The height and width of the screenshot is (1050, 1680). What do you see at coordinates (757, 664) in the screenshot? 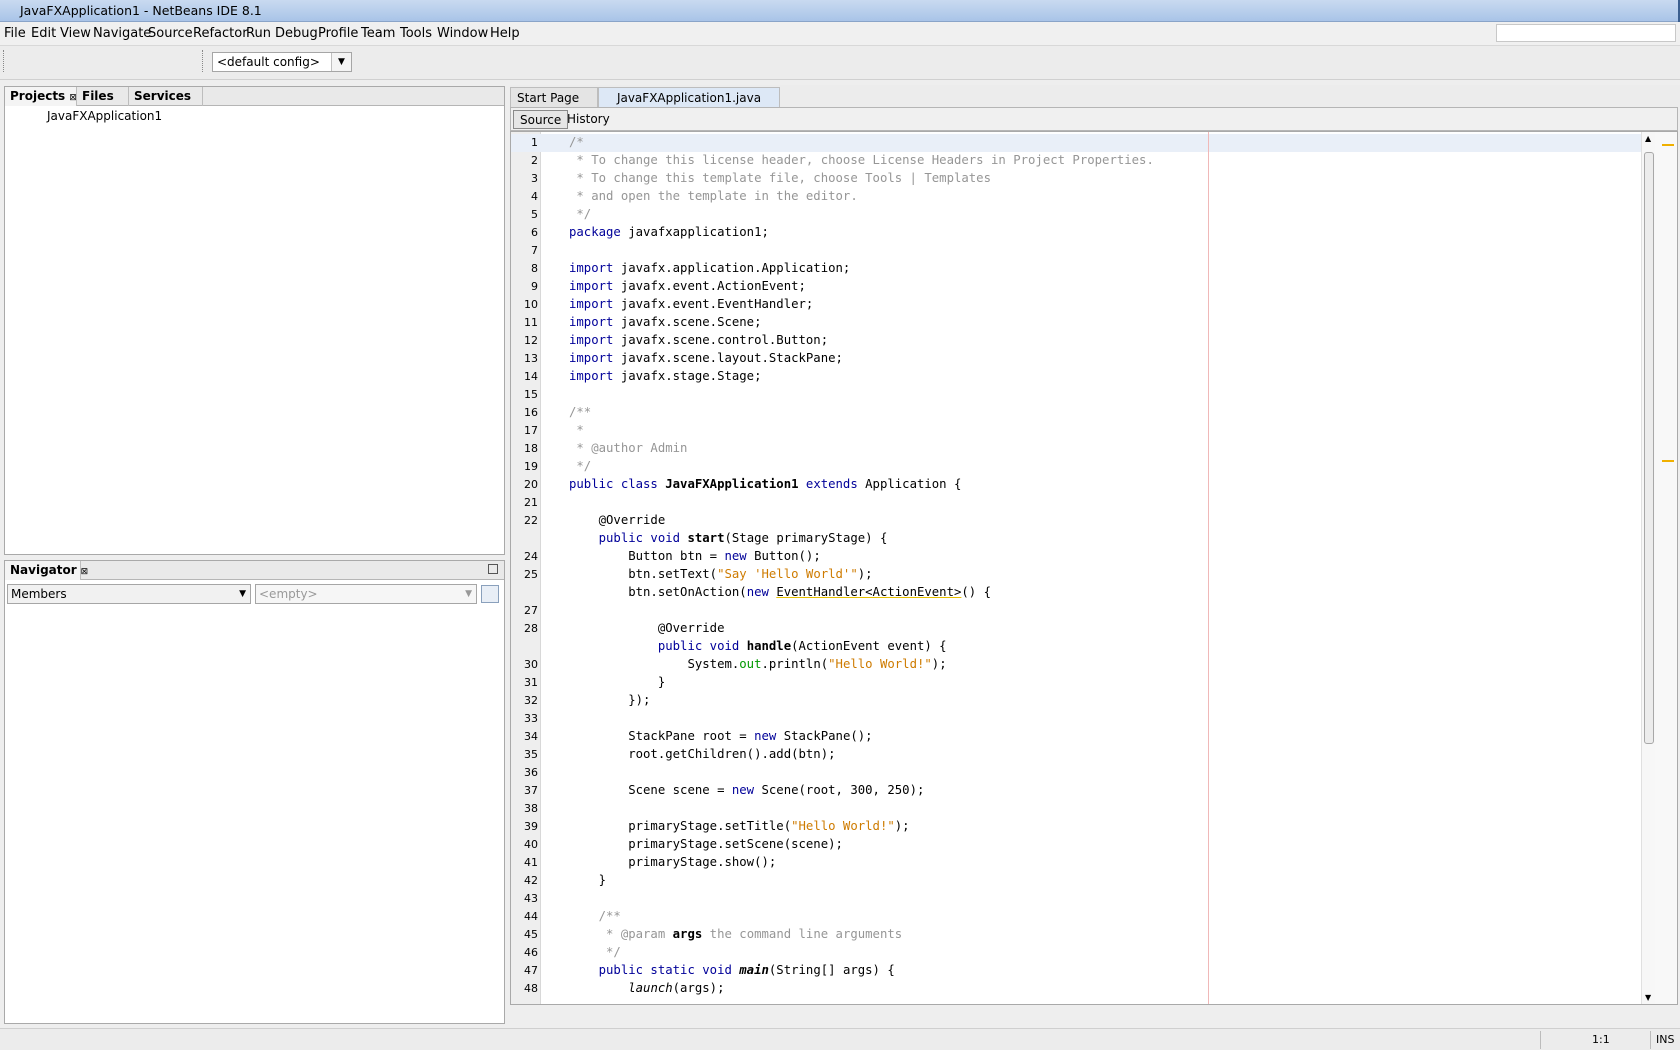
I see `code-text: System.out.println("Hello World!");` at bounding box center [757, 664].